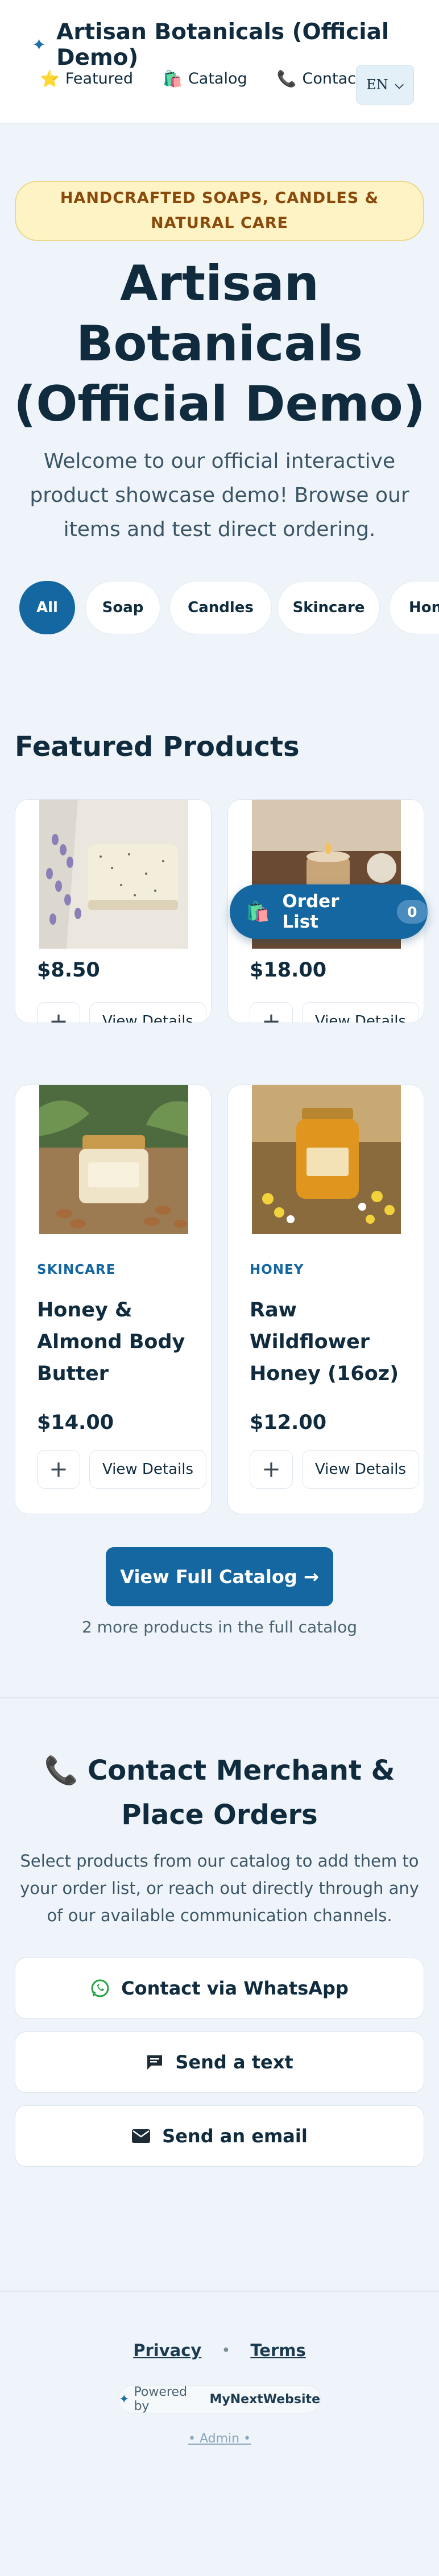 This screenshot has height=2576, width=439. What do you see at coordinates (158, 747) in the screenshot?
I see `featured-title: Featured Products` at bounding box center [158, 747].